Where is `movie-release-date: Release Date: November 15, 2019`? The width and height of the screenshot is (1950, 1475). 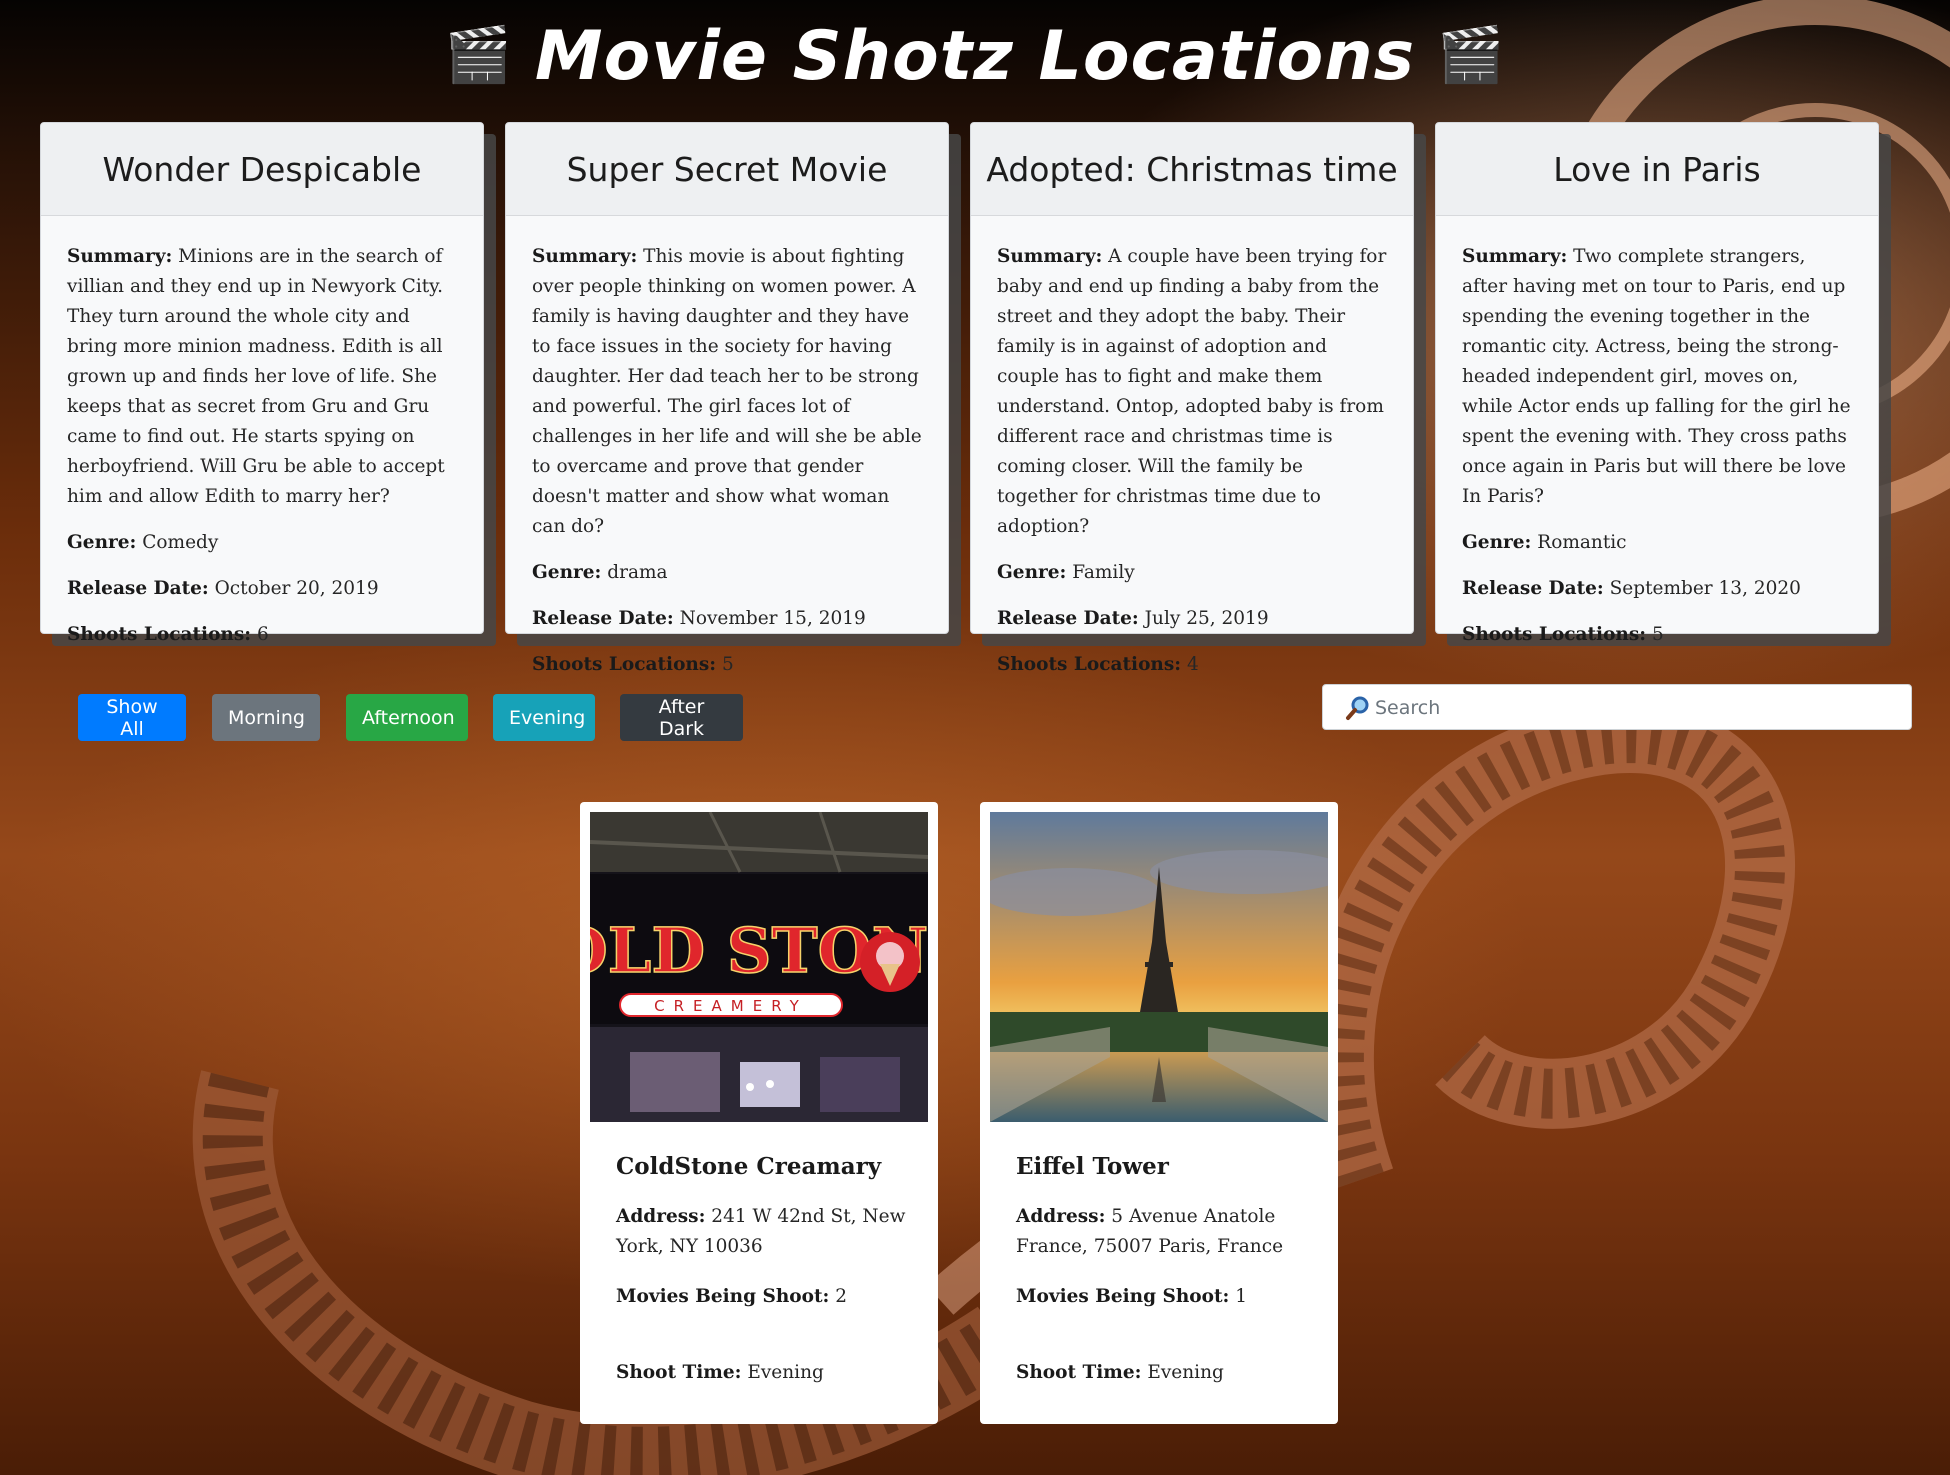 movie-release-date: Release Date: November 15, 2019 is located at coordinates (699, 618).